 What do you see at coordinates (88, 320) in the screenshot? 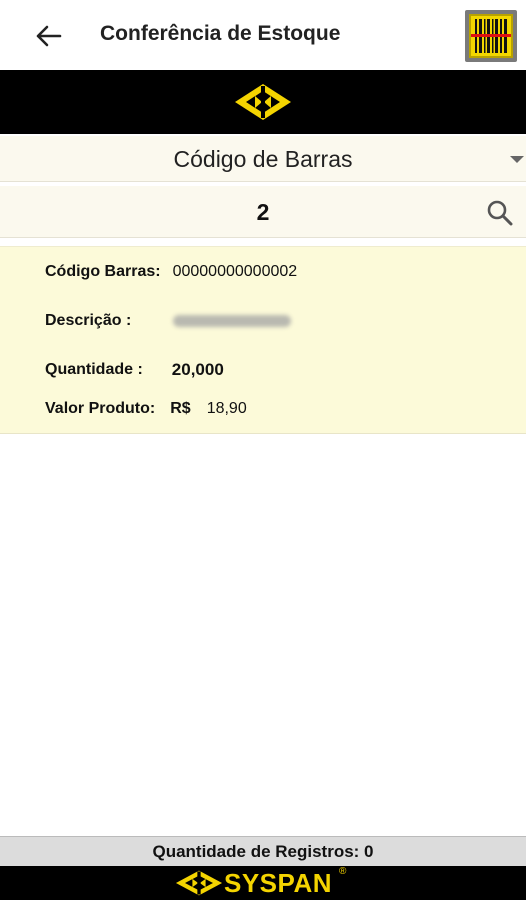
I see `description-label: Descrição :` at bounding box center [88, 320].